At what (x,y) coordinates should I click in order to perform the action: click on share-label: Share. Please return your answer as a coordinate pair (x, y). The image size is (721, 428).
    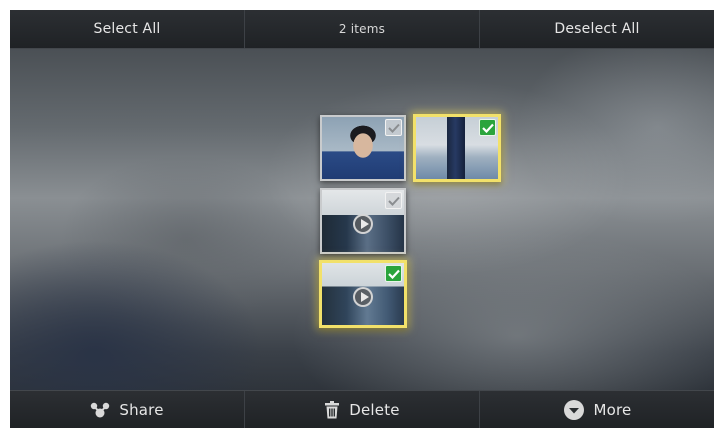
    Looking at the image, I should click on (141, 410).